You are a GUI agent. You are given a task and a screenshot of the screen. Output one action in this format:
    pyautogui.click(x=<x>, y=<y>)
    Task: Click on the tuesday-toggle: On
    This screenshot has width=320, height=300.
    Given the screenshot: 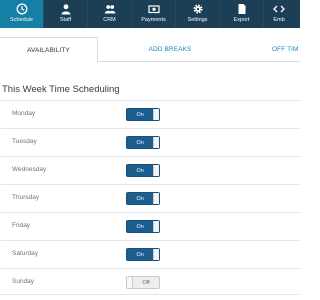 What is the action you would take?
    pyautogui.click(x=143, y=142)
    